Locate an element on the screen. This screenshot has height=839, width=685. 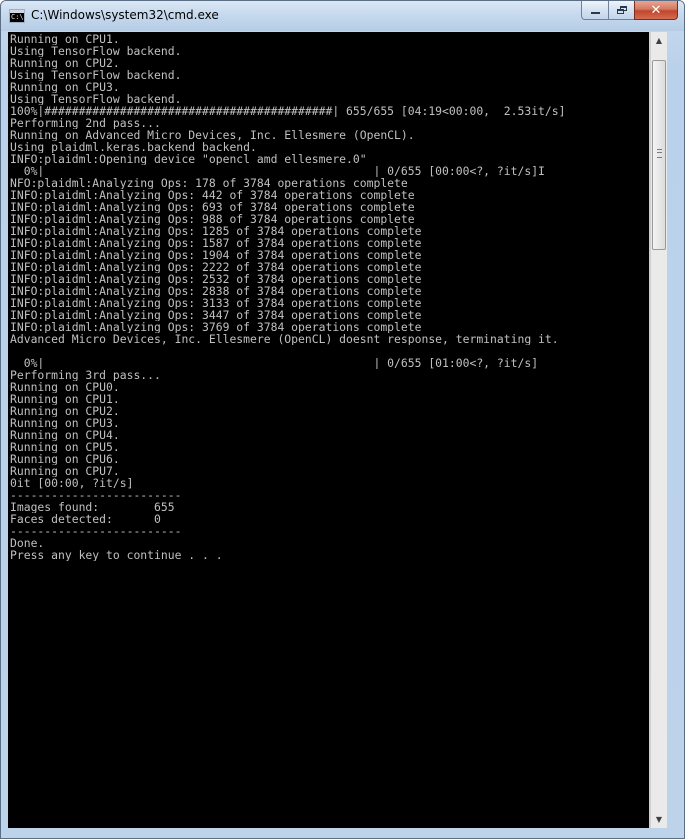
console-line: Running on CPU4. is located at coordinates (65, 435).